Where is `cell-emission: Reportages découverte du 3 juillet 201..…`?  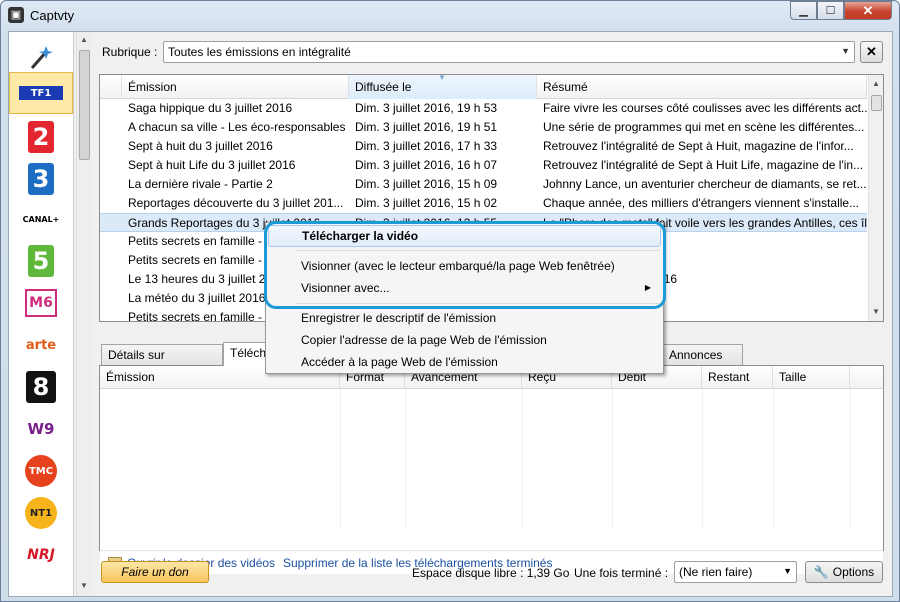 cell-emission: Reportages découverte du 3 juillet 201..… is located at coordinates (236, 203).